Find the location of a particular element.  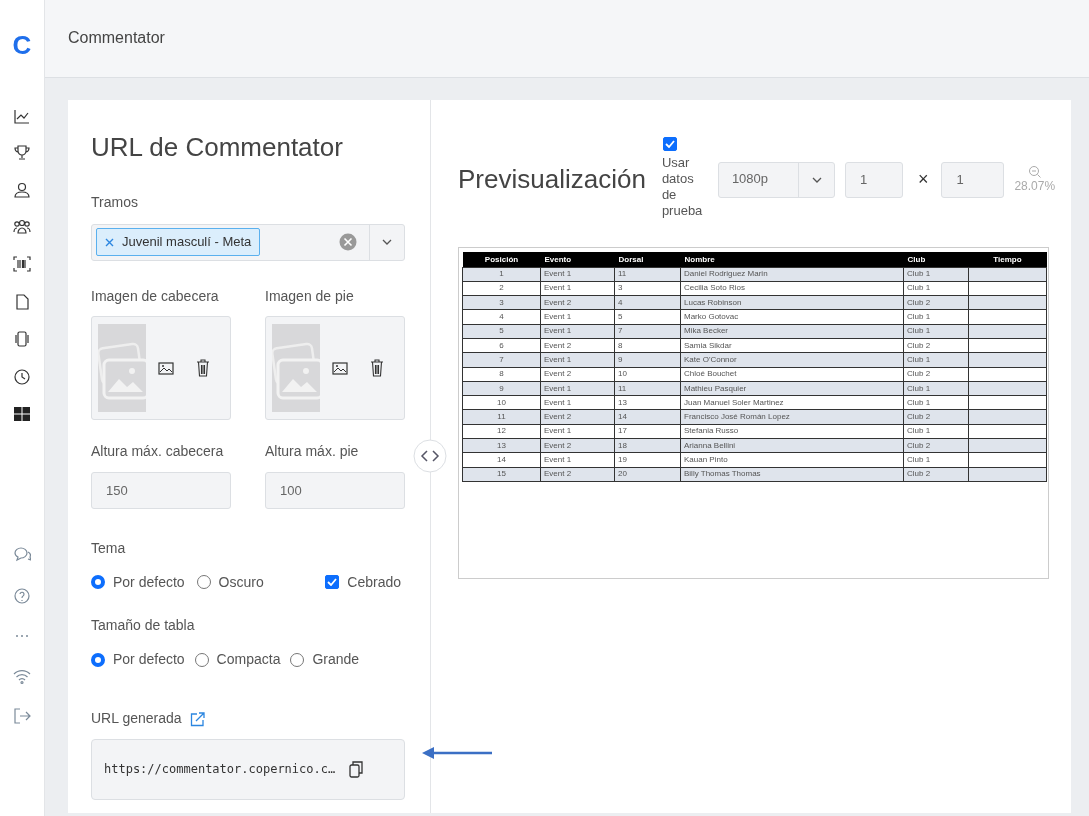

field-label: Imagen de pie is located at coordinates (310, 296).